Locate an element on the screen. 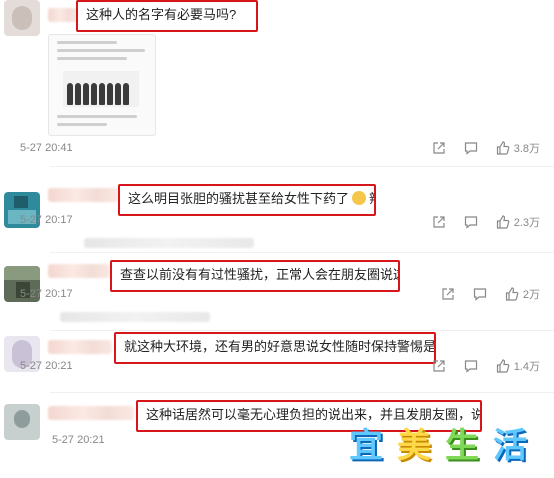 The width and height of the screenshot is (554, 478). comment-time: 5-27 20:41 is located at coordinates (46, 148).